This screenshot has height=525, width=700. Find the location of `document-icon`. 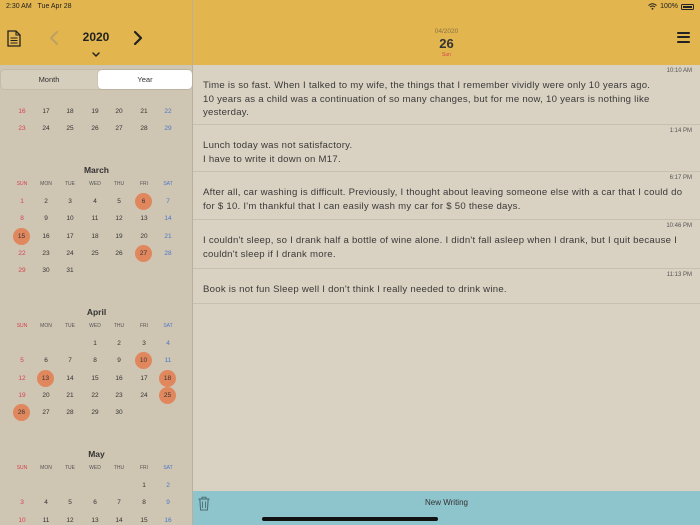

document-icon is located at coordinates (14, 38).